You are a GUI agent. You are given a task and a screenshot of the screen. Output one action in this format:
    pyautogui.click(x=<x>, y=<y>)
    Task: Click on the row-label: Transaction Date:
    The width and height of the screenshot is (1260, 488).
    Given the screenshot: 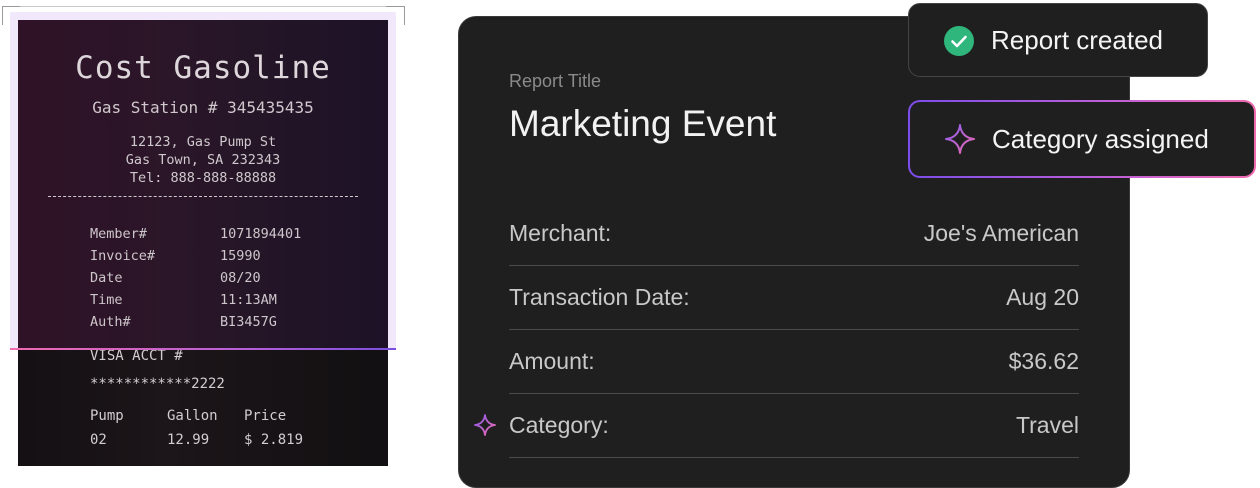 What is the action you would take?
    pyautogui.click(x=599, y=297)
    